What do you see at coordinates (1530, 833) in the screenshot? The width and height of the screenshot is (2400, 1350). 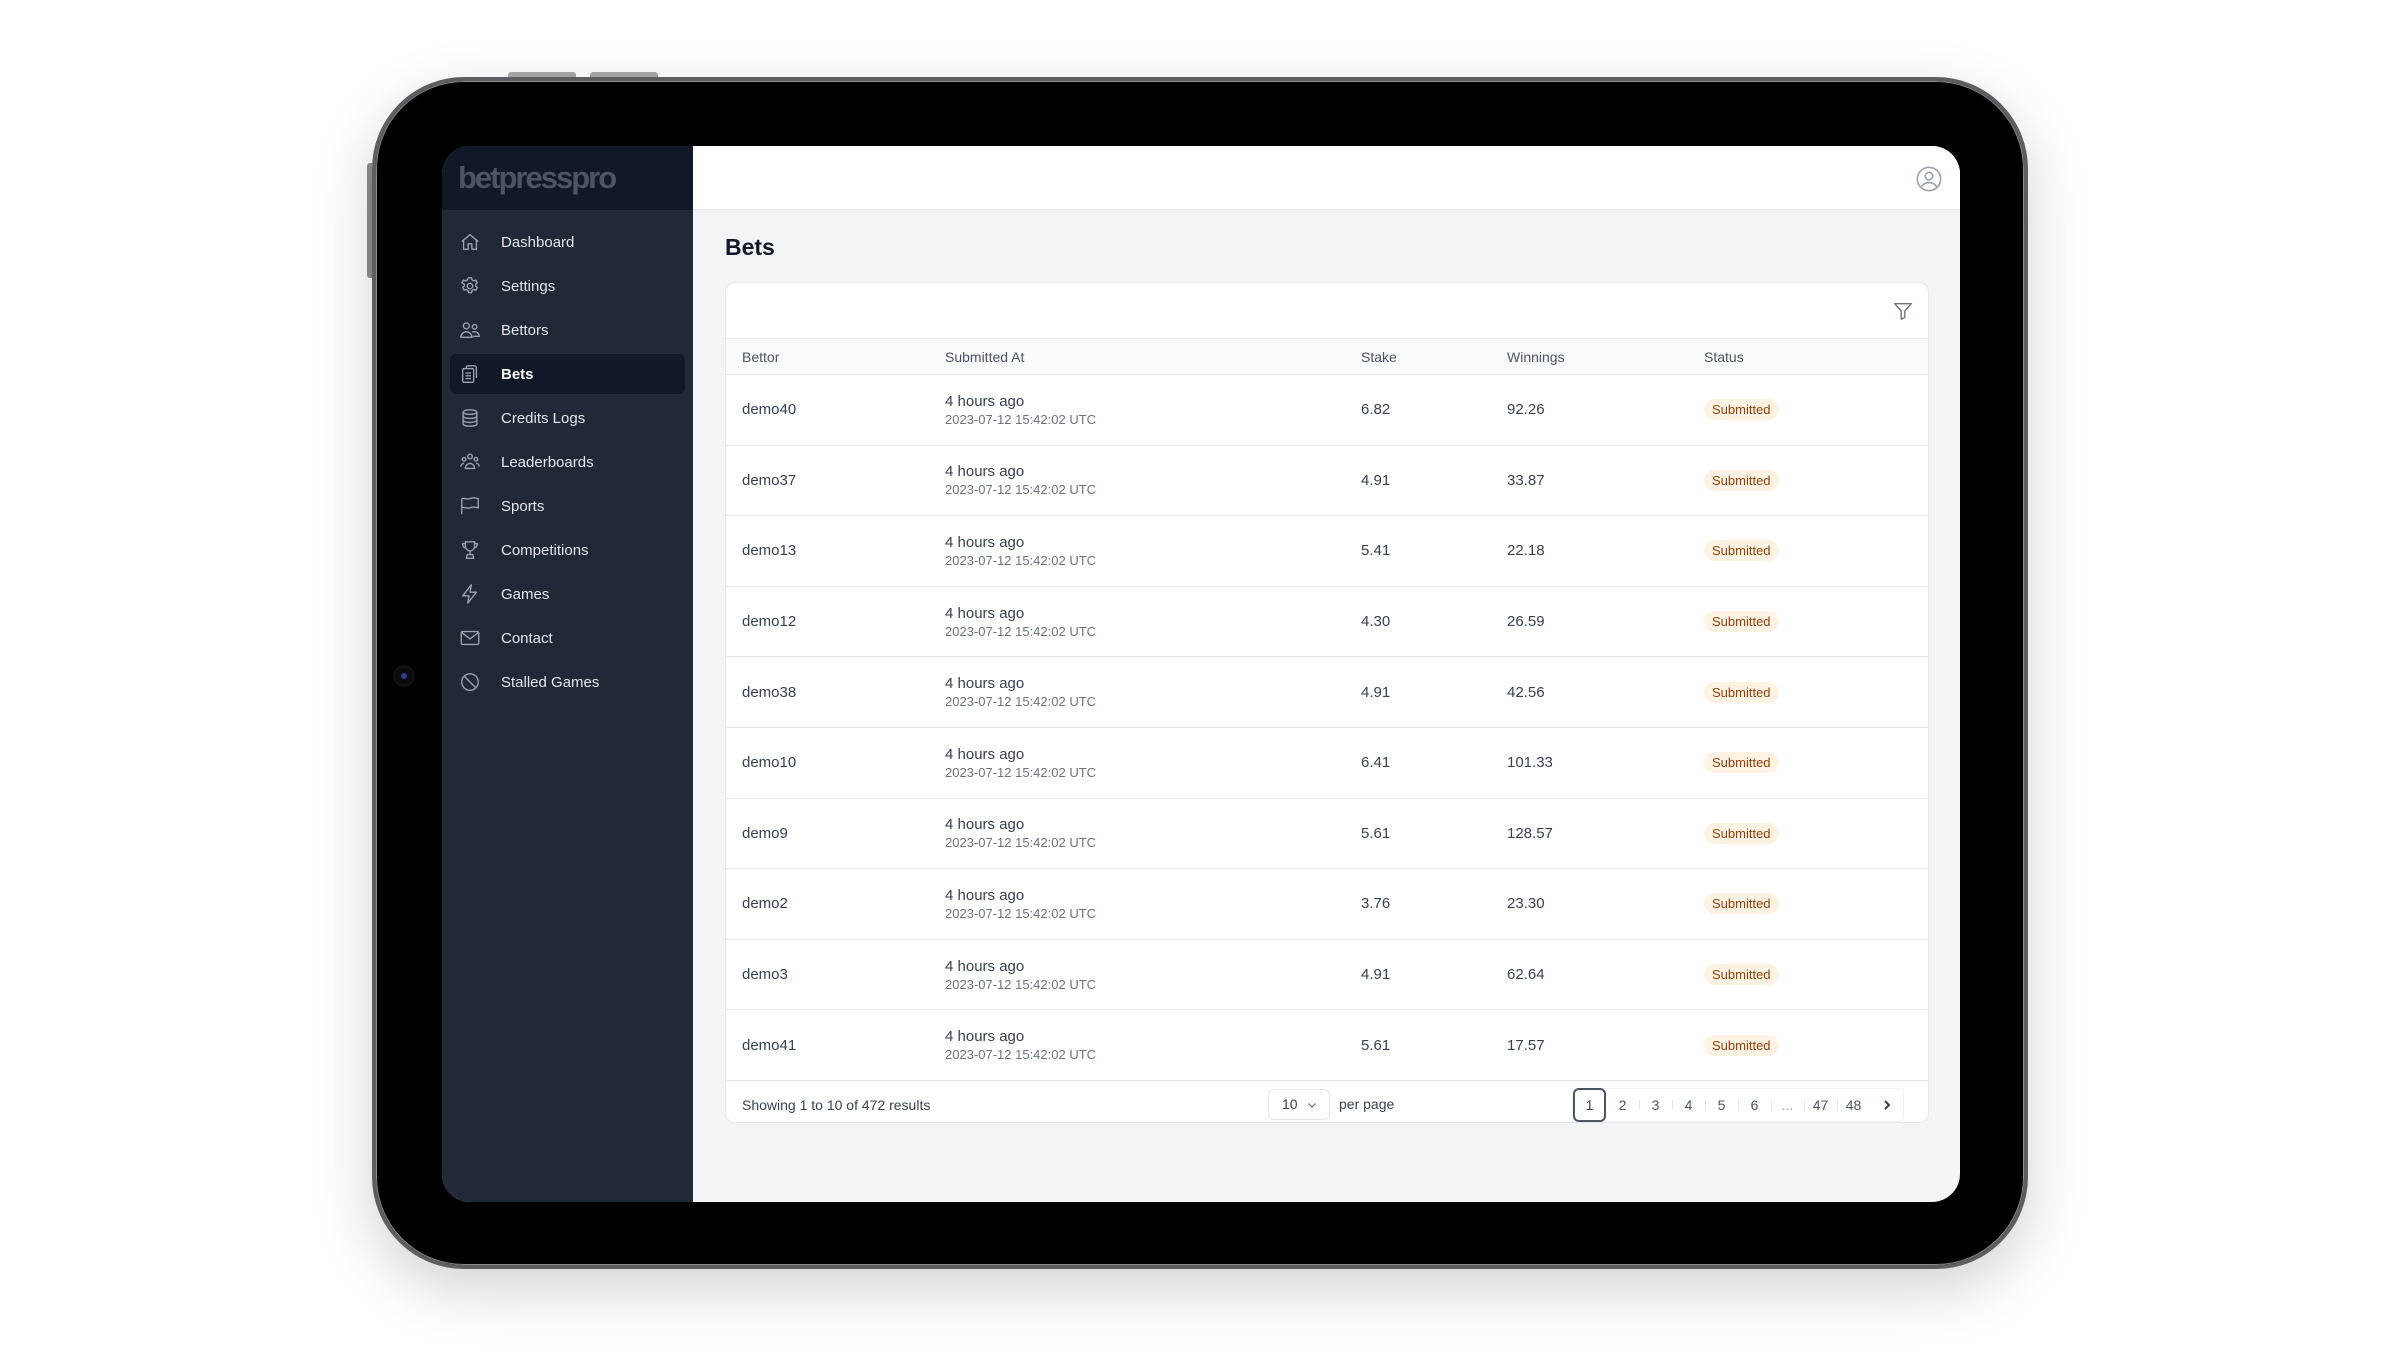 I see `winnings-cell: 128.57` at bounding box center [1530, 833].